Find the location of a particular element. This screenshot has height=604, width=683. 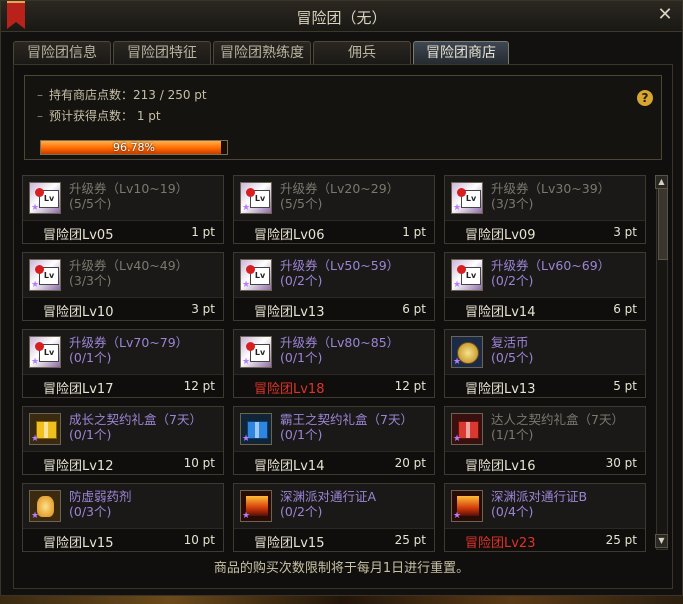

item-name: 升级券（Lv50~59） is located at coordinates (340, 265).